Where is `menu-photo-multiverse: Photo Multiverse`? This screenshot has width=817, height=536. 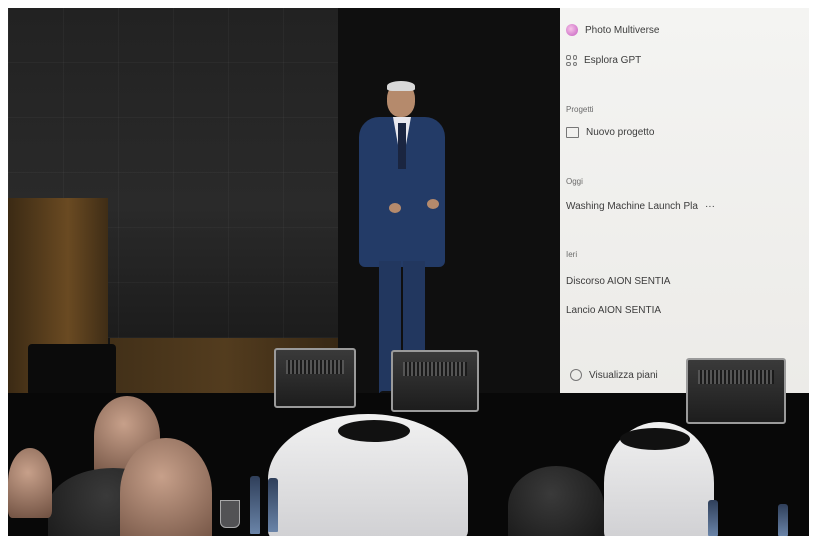 menu-photo-multiverse: Photo Multiverse is located at coordinates (612, 30).